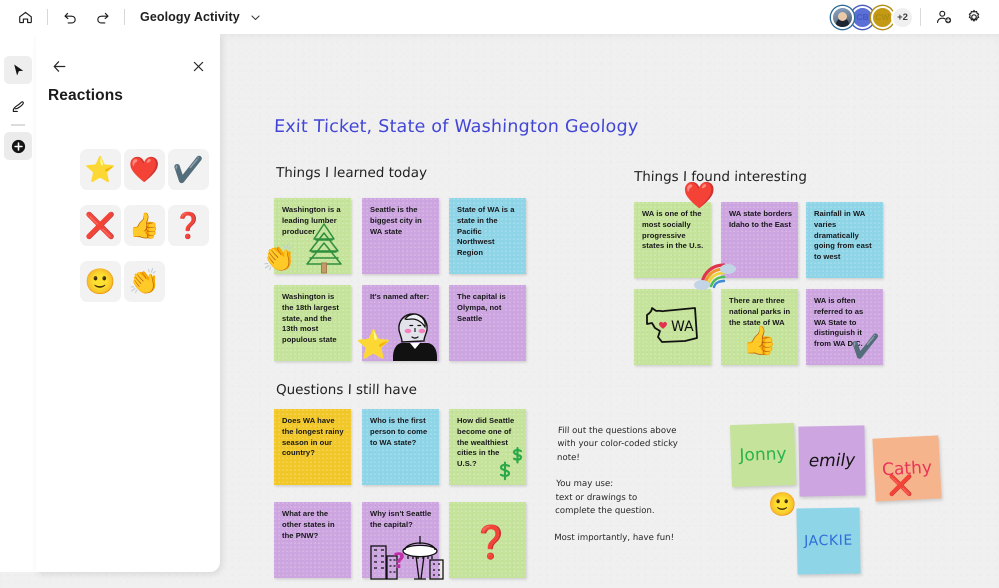 The height and width of the screenshot is (588, 999). What do you see at coordinates (131, 17) in the screenshot?
I see `toolbar-left-group: Geology Activity` at bounding box center [131, 17].